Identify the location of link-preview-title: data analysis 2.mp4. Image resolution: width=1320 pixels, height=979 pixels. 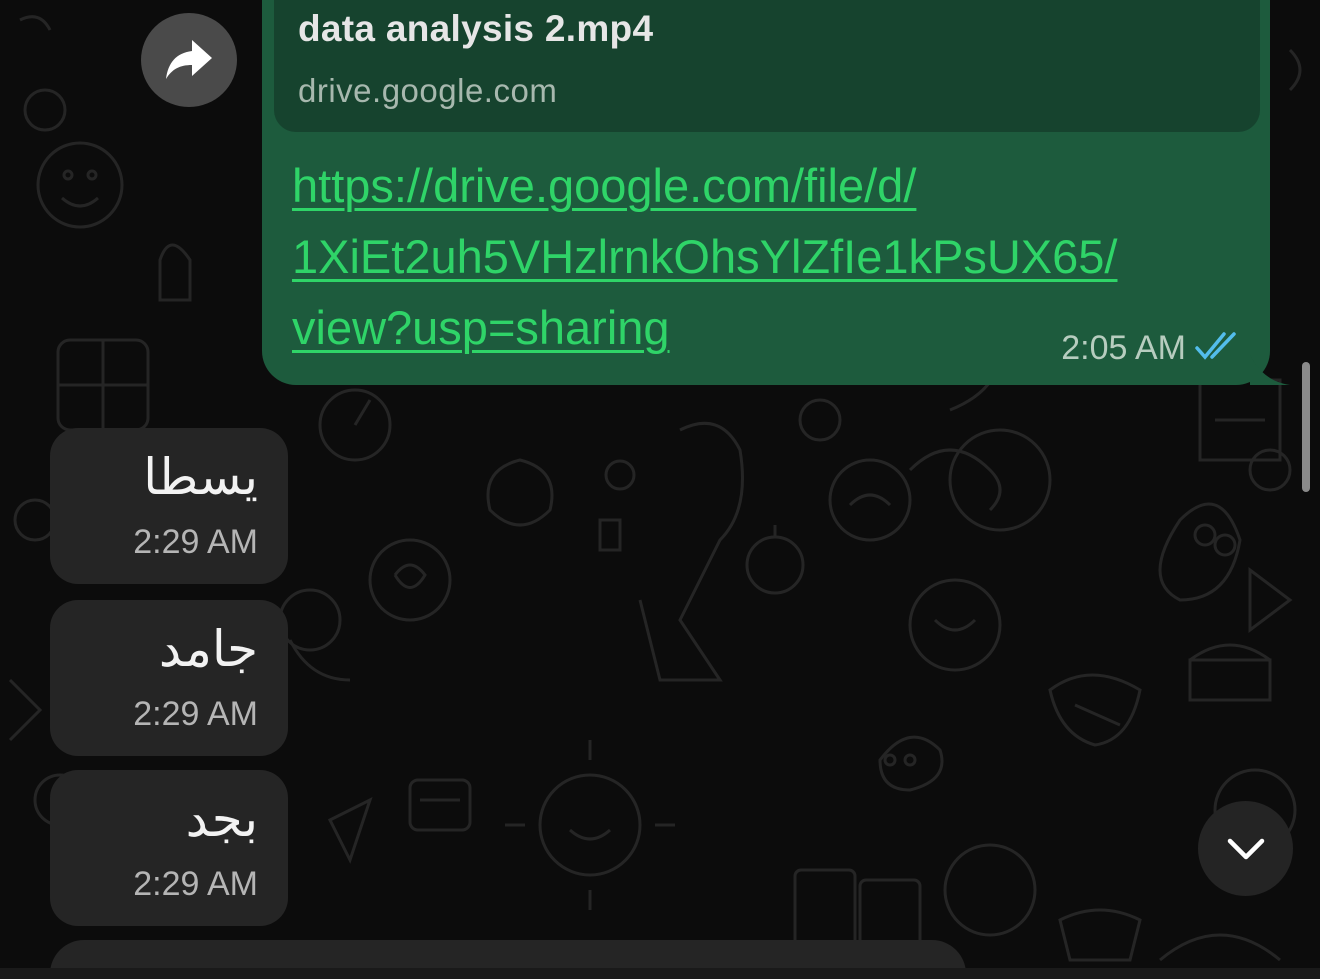
(476, 28).